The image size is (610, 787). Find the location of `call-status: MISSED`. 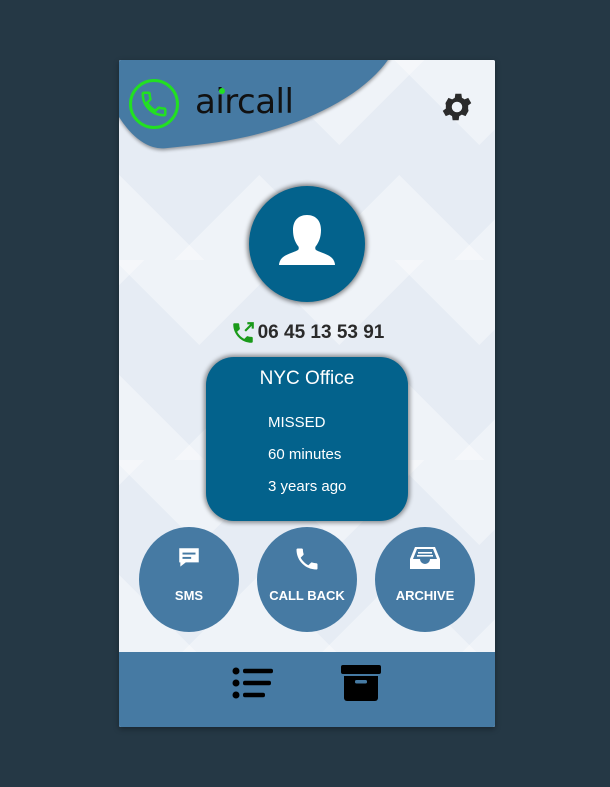

call-status: MISSED is located at coordinates (297, 422).